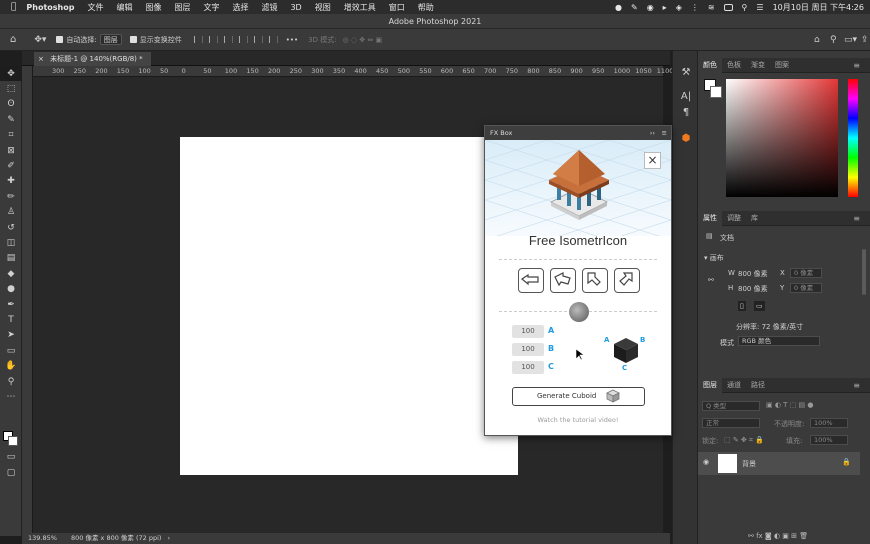  Describe the element at coordinates (695, 7) in the screenshot. I see `menu-status-icon: ⋮` at that location.